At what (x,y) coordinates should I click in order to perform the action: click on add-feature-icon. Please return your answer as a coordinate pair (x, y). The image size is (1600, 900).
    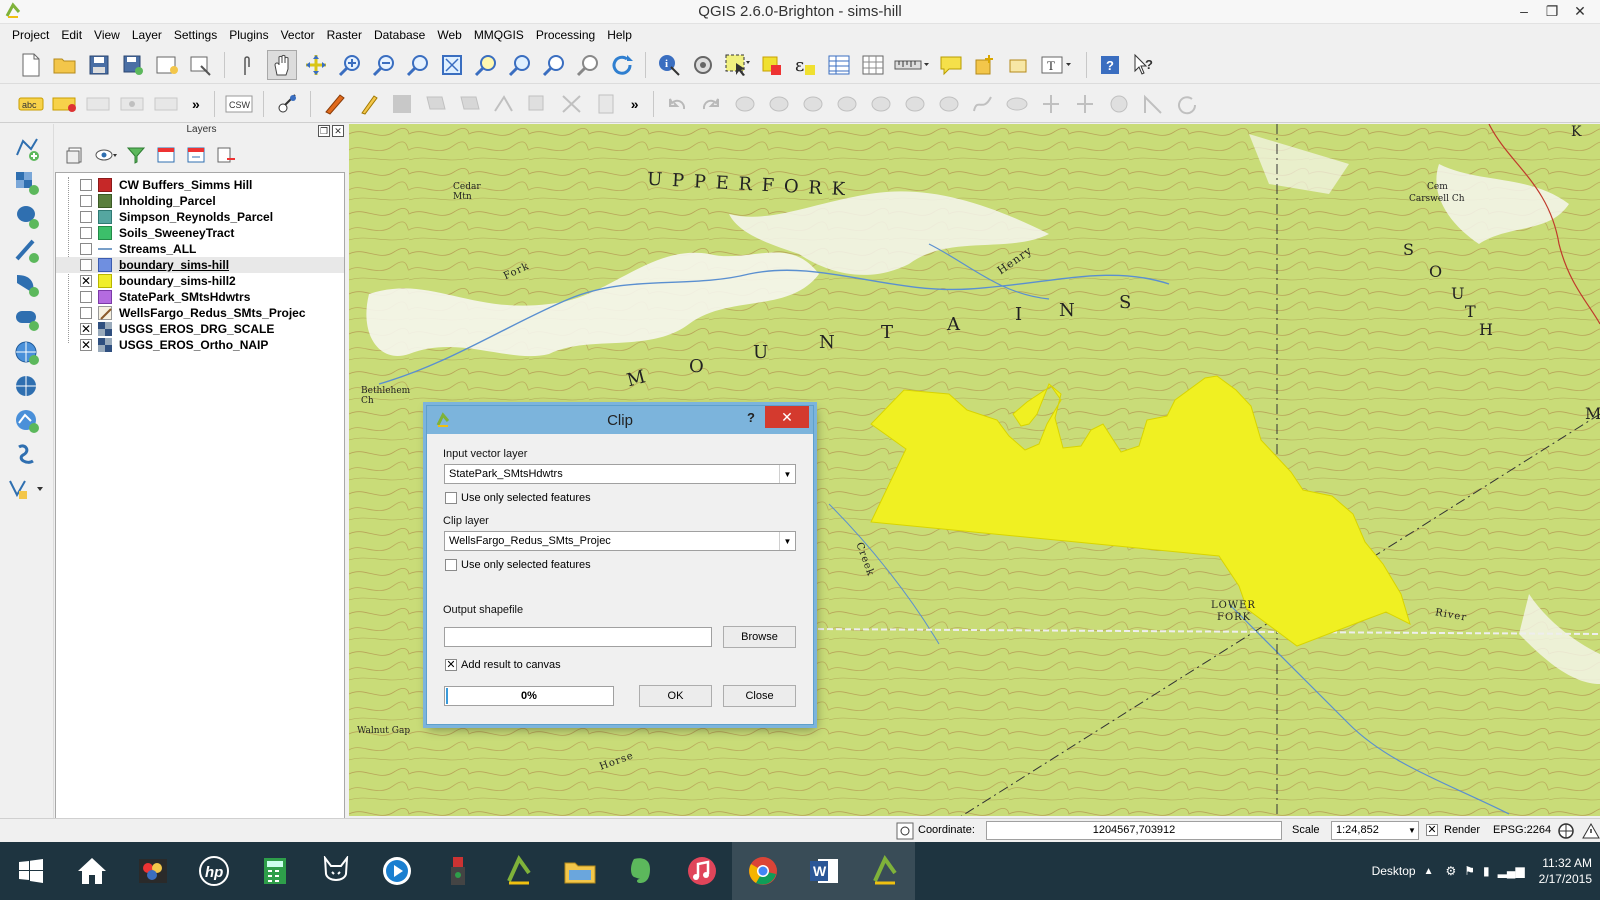
    Looking at the image, I should click on (436, 104).